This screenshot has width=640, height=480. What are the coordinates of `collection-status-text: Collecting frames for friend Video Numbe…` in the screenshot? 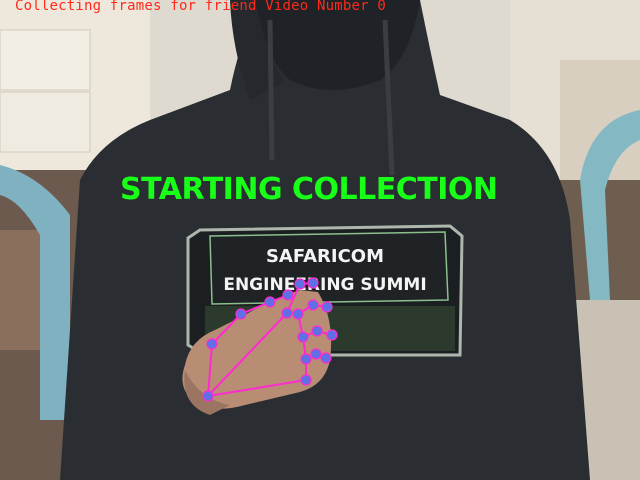 It's located at (201, 7).